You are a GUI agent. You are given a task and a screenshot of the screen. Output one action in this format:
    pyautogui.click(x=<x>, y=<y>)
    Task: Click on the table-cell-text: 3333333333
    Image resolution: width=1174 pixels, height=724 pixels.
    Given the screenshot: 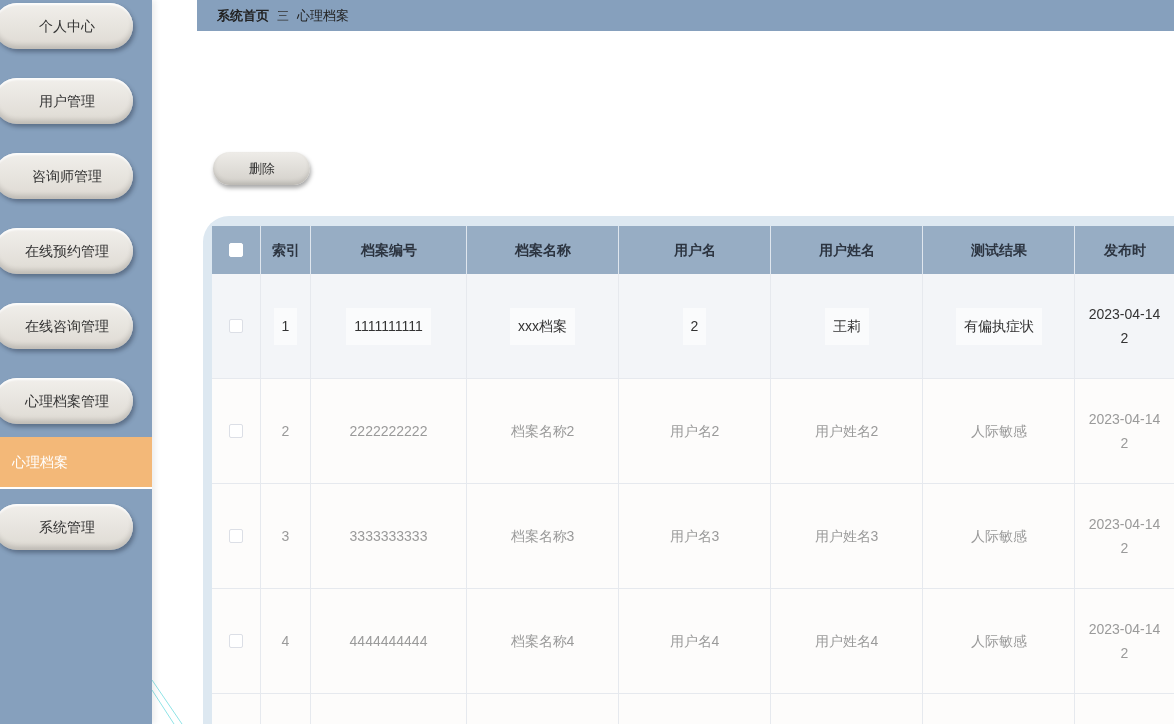 What is the action you would take?
    pyautogui.click(x=388, y=536)
    